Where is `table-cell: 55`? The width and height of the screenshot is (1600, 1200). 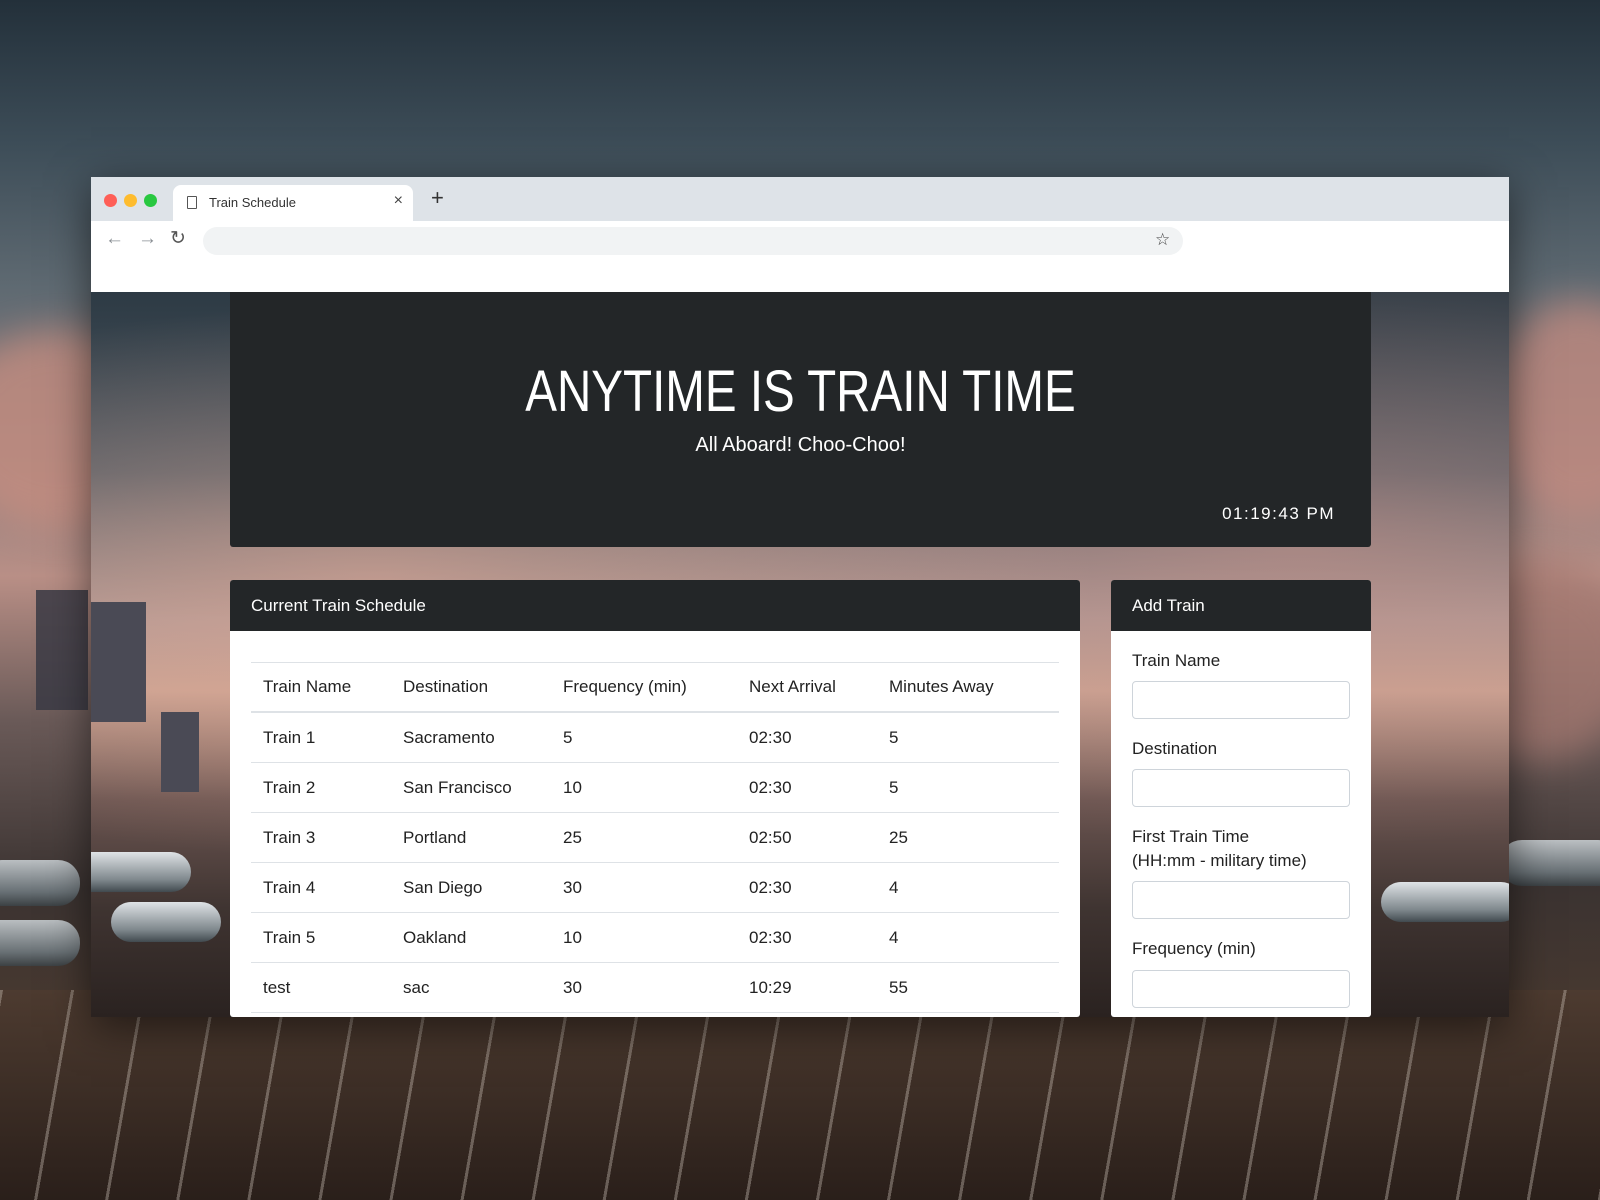 table-cell: 55 is located at coordinates (968, 987).